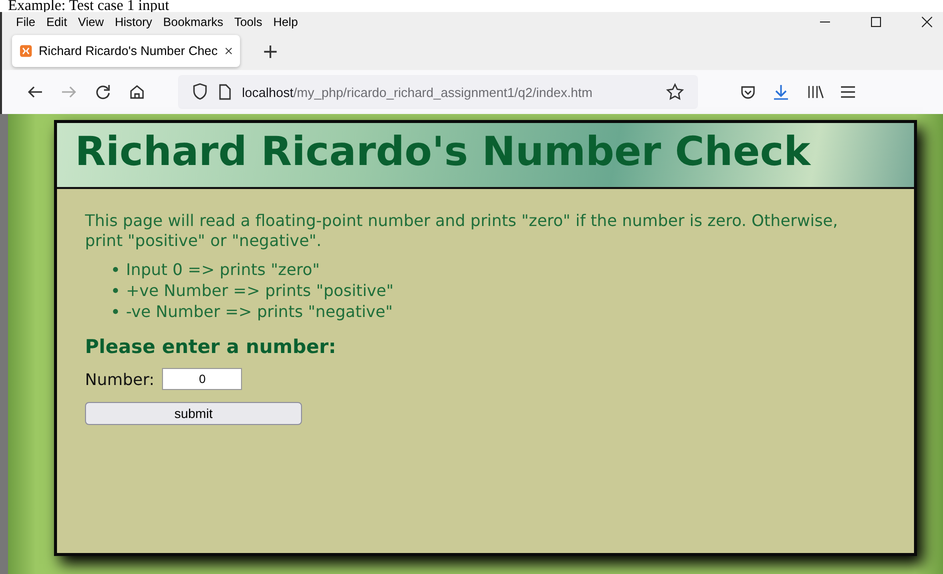 The image size is (943, 574). Describe the element at coordinates (211, 347) in the screenshot. I see `form-heading: Please enter a number:` at that location.